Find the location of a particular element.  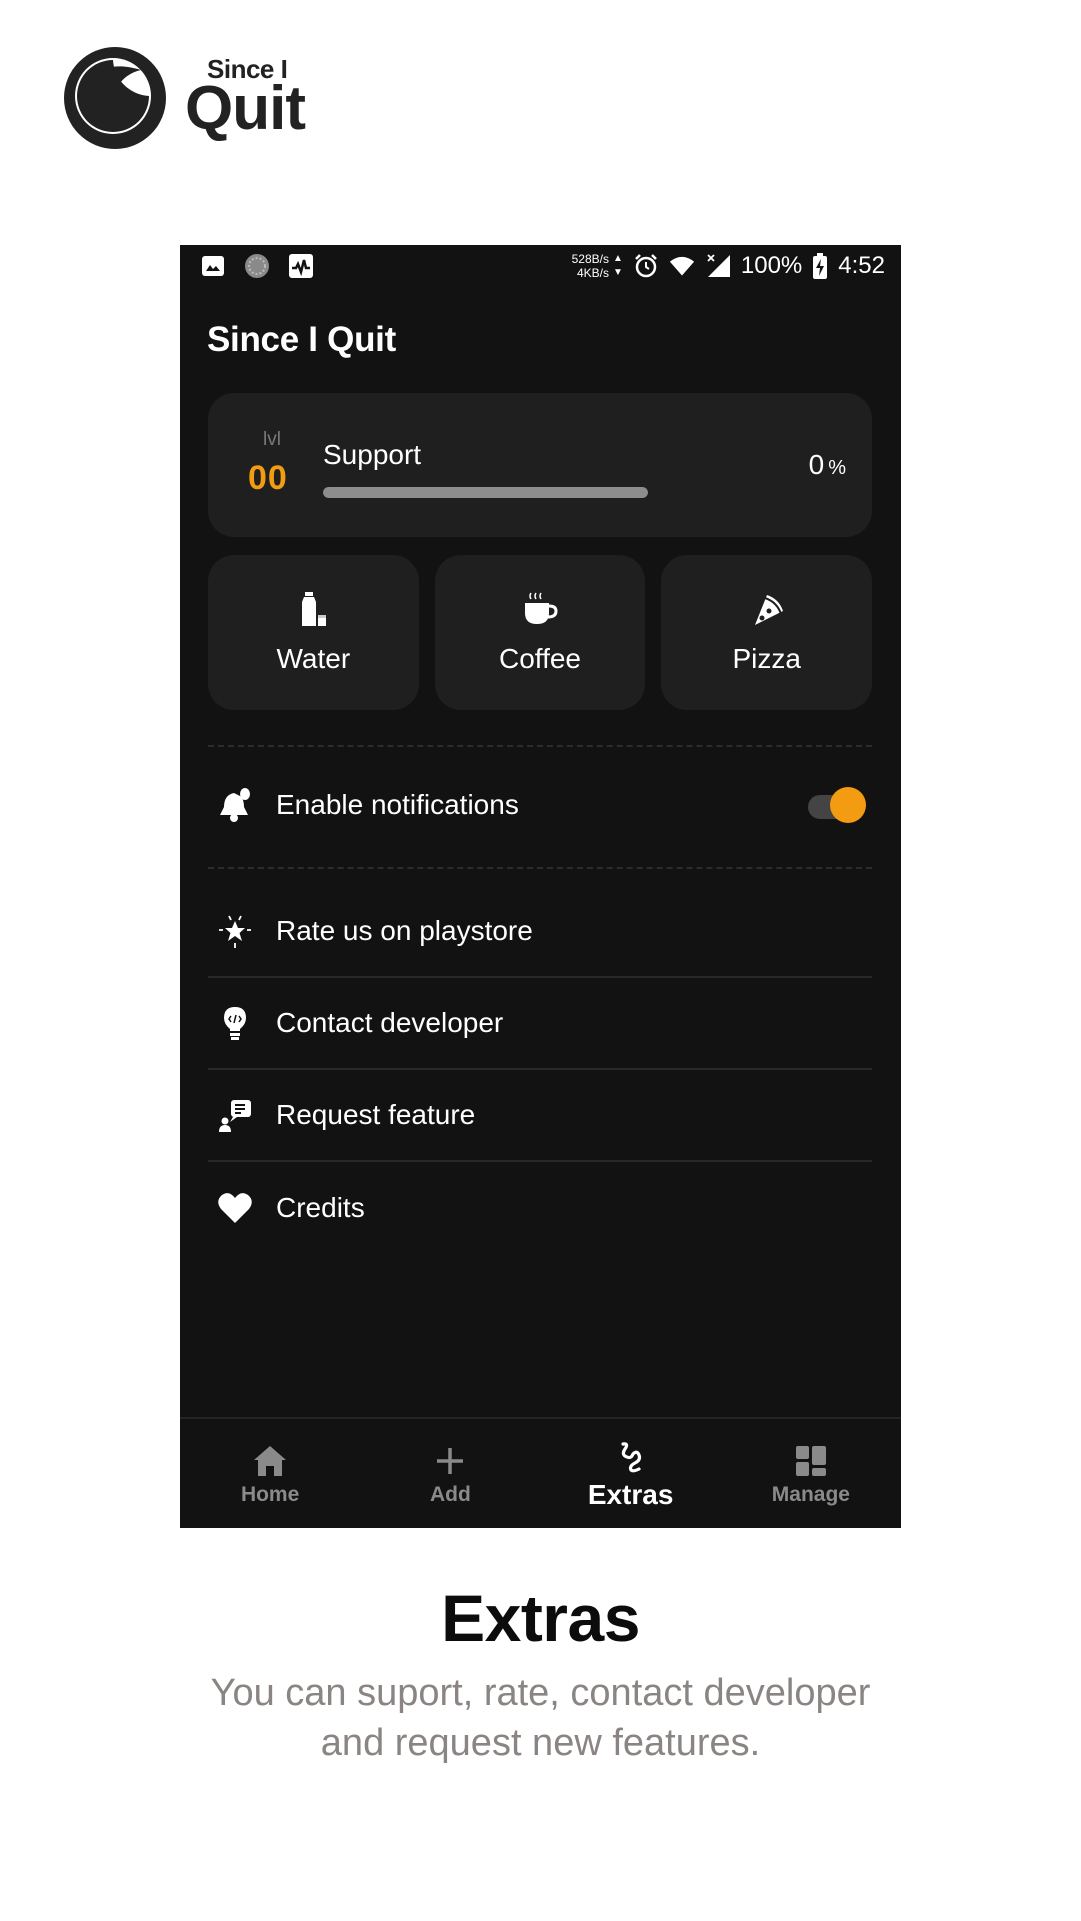

alarm-icon is located at coordinates (646, 266).